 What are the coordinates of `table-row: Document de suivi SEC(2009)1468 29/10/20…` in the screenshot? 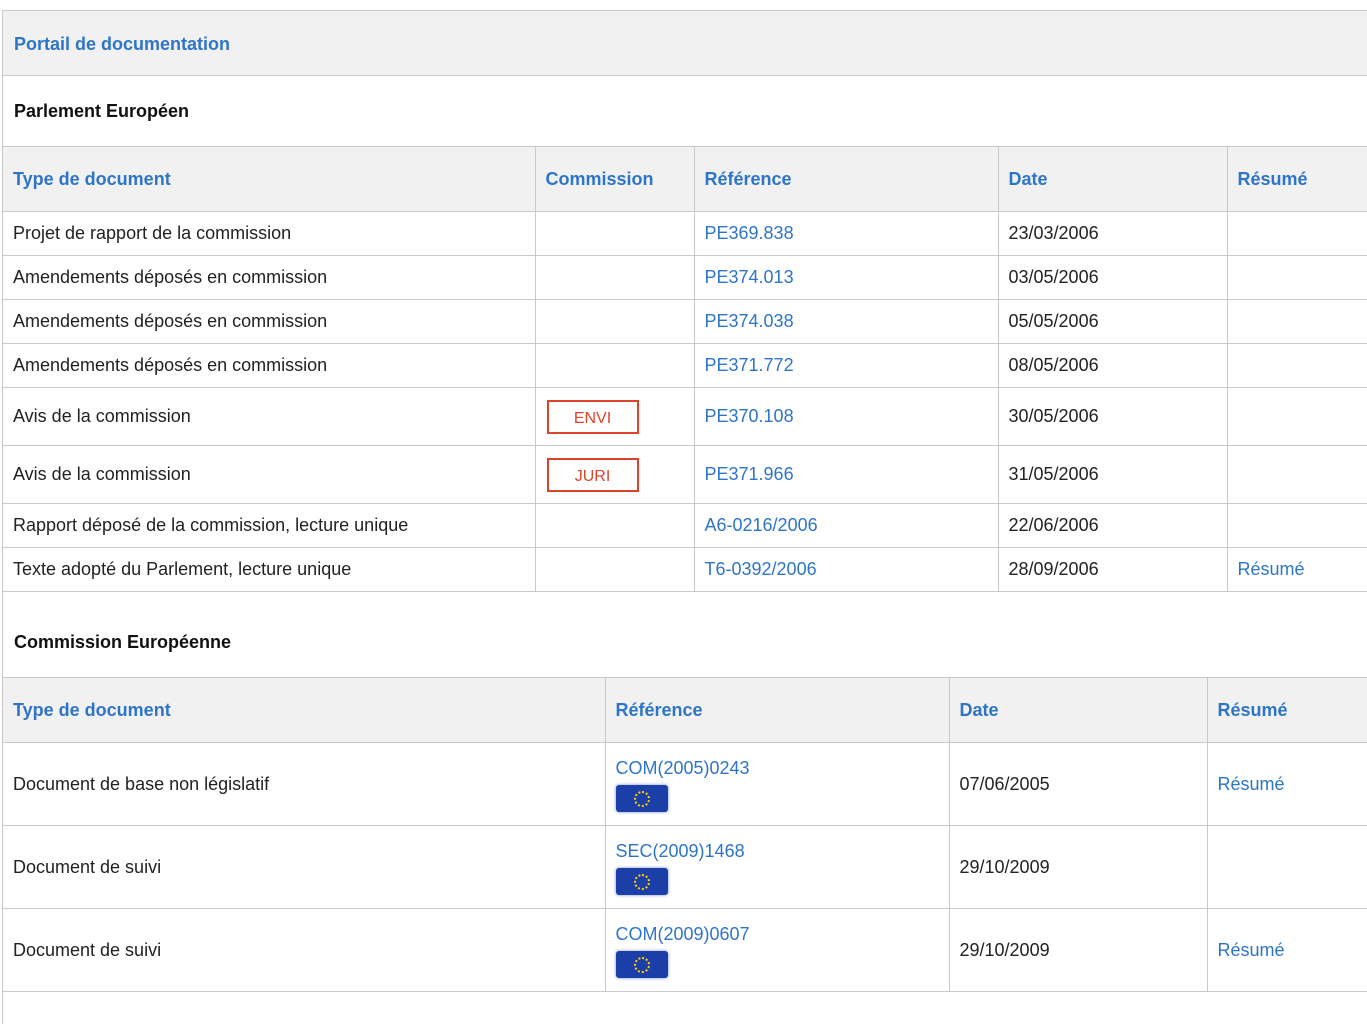 It's located at (685, 867).